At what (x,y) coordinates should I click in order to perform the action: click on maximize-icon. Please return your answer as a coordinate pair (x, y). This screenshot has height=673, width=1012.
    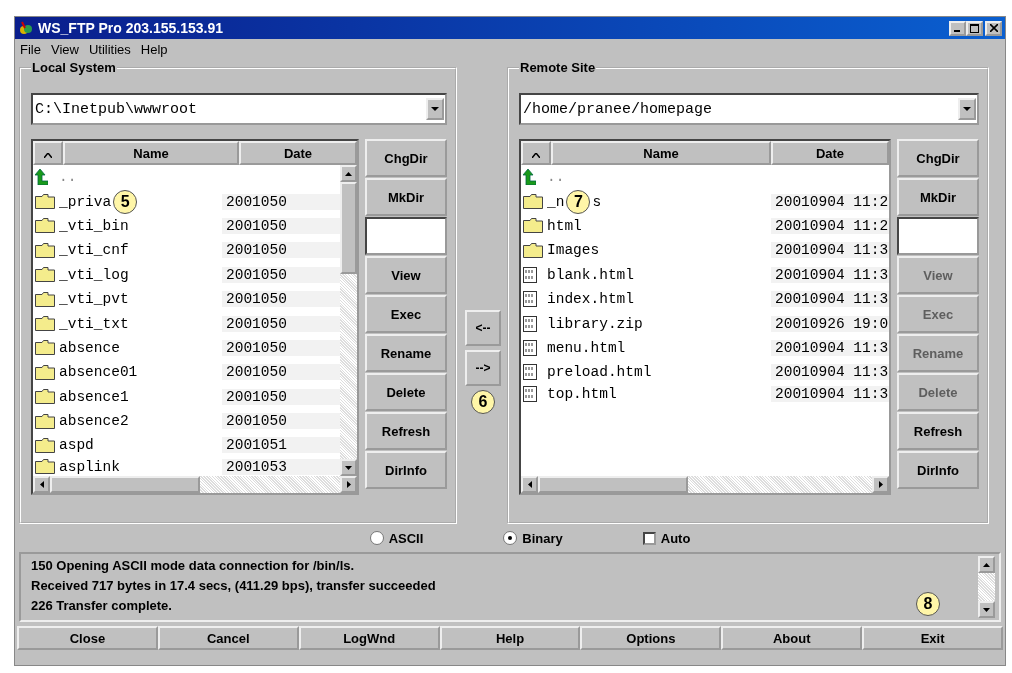
    Looking at the image, I should click on (974, 28).